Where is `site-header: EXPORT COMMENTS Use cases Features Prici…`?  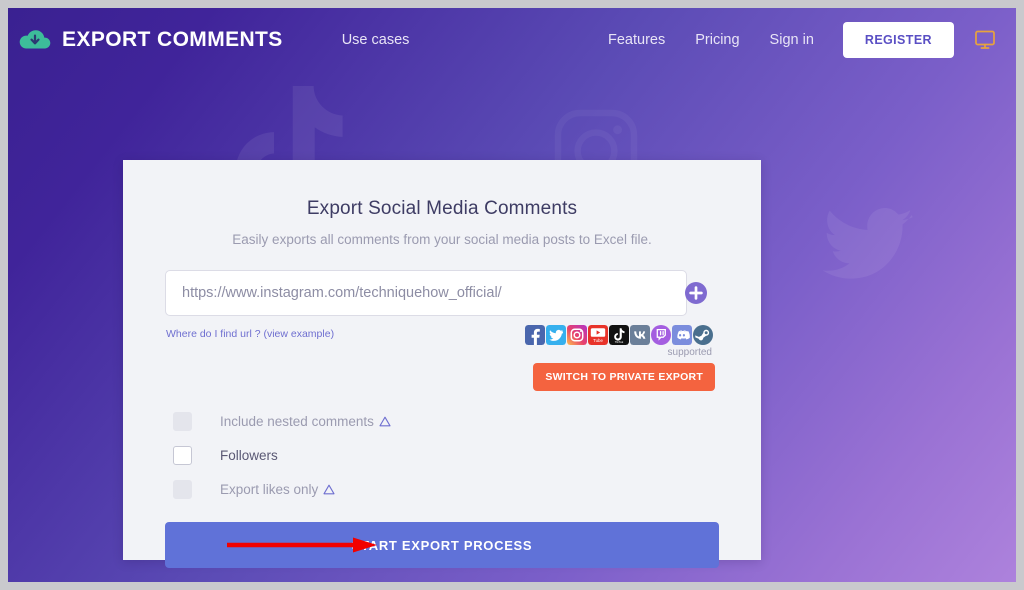
site-header: EXPORT COMMENTS Use cases Features Prici… is located at coordinates (512, 40).